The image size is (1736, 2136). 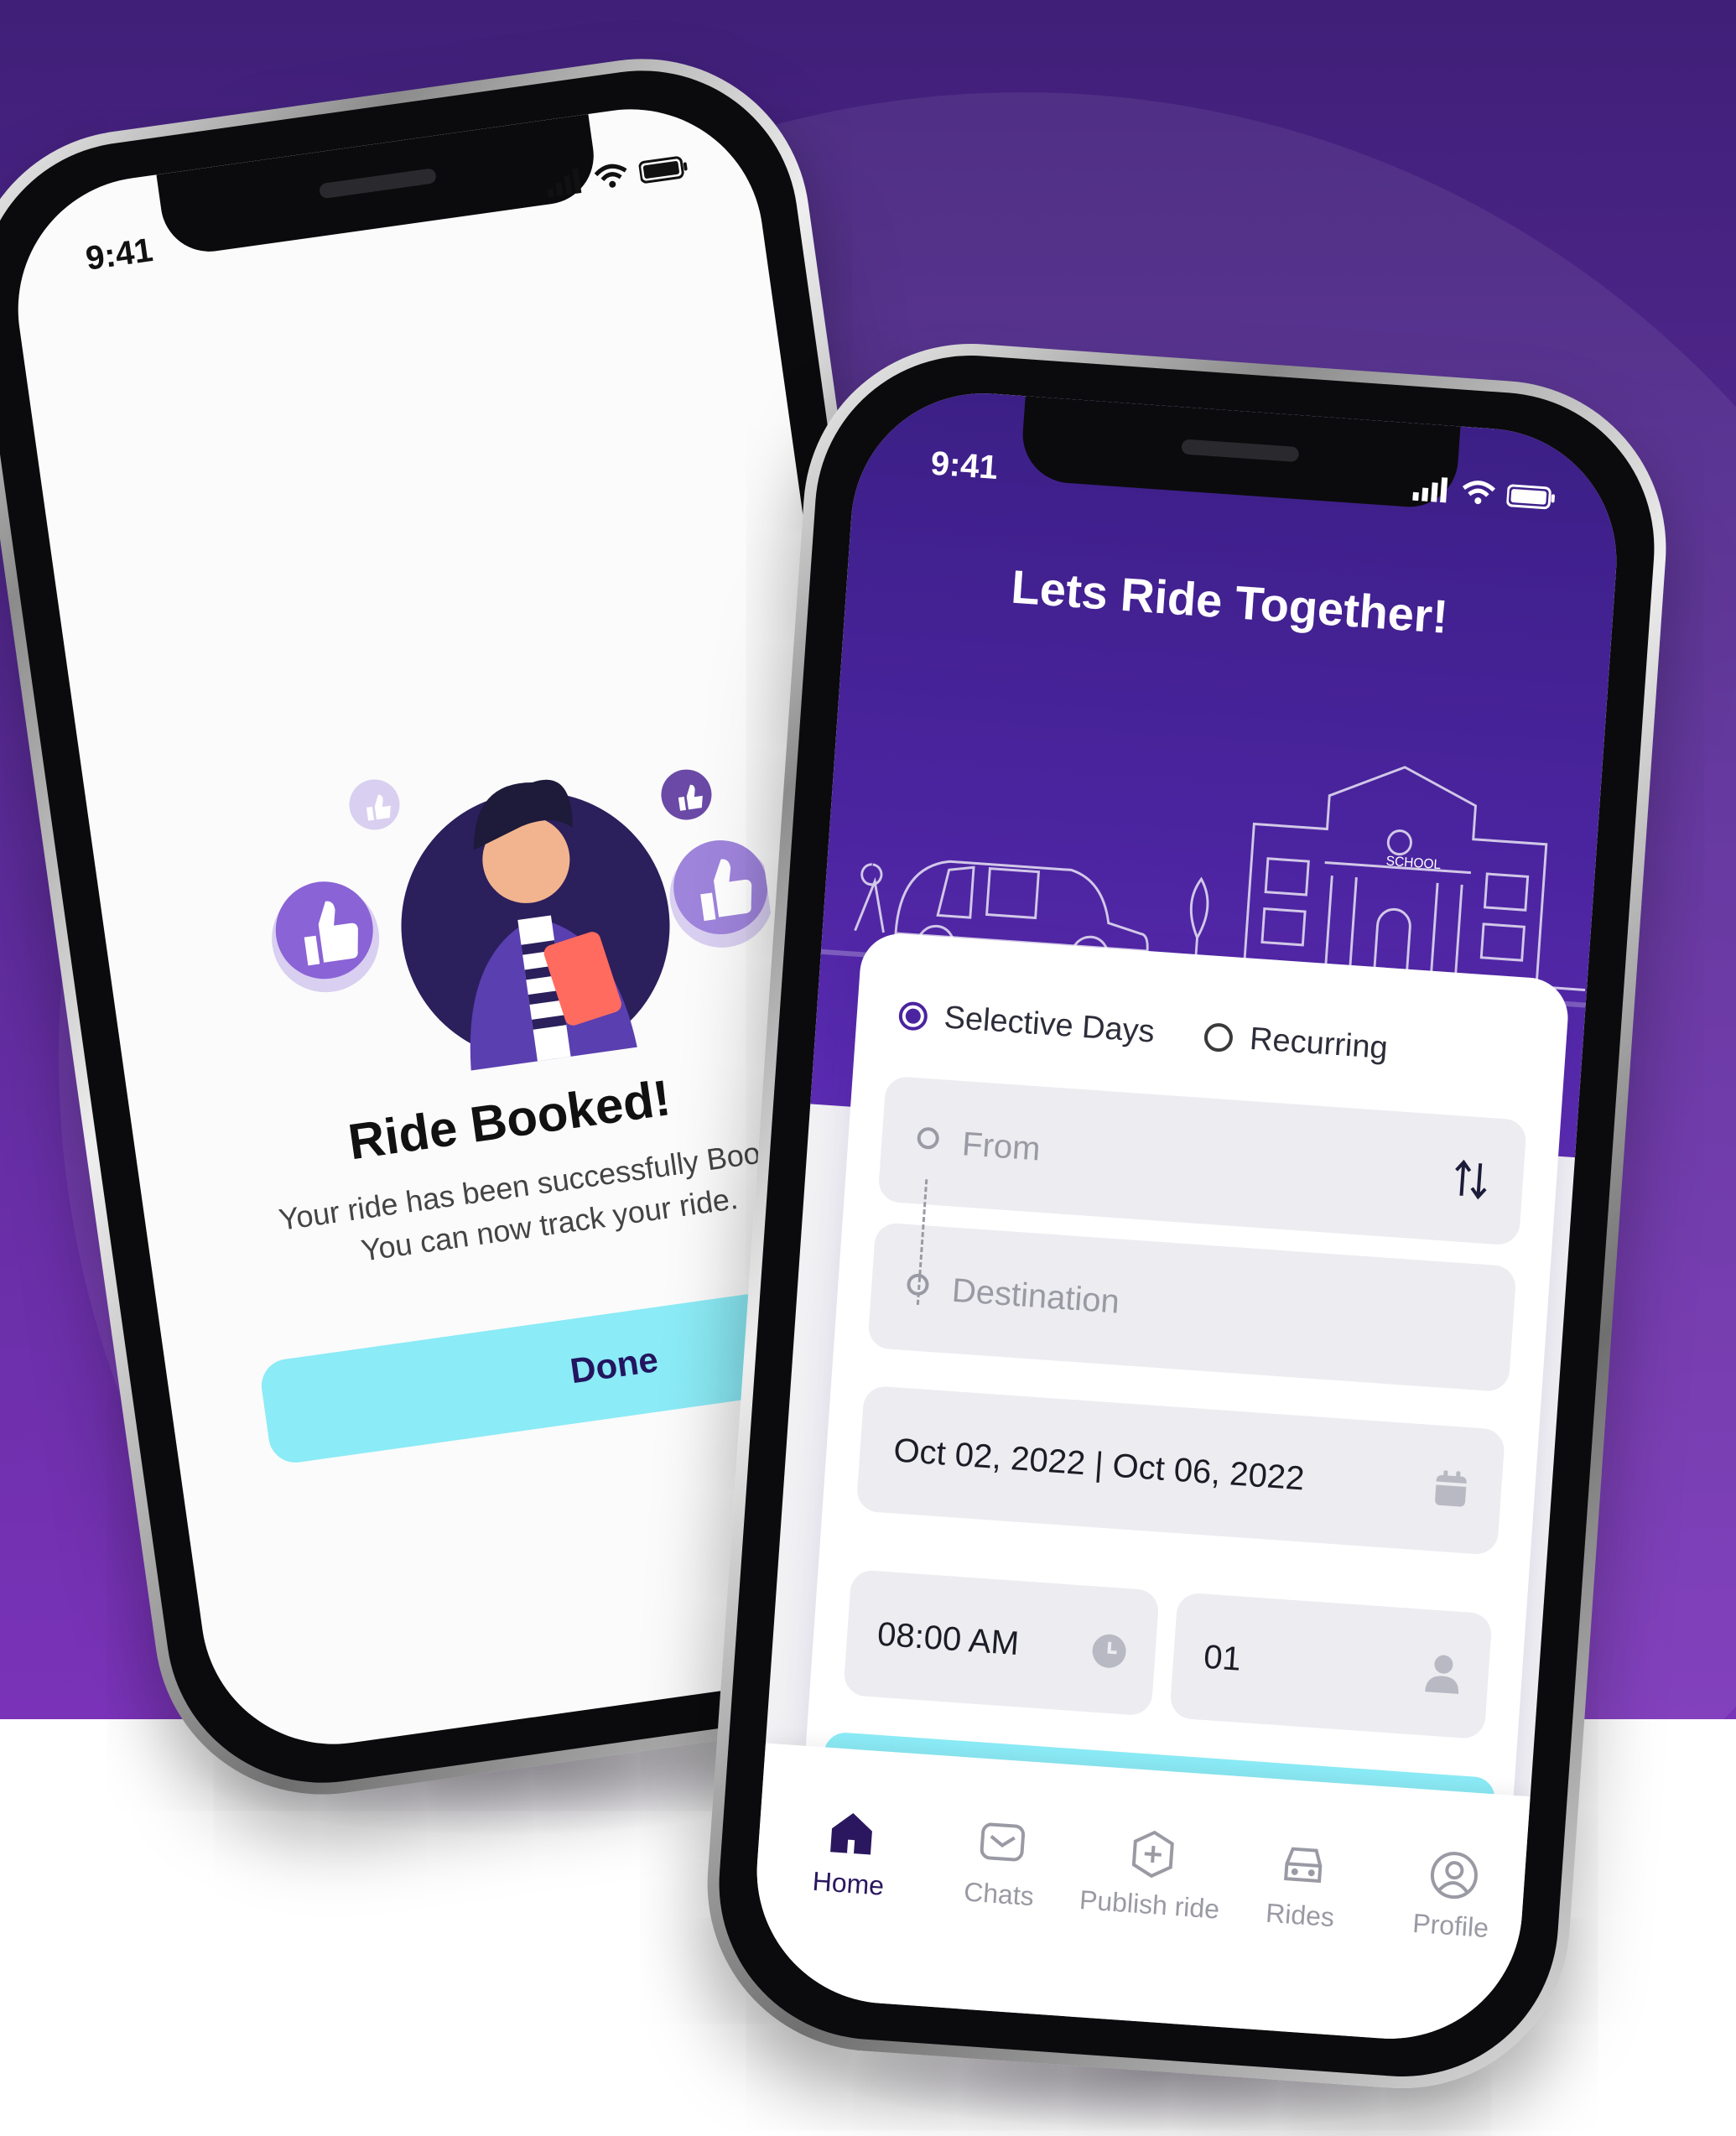 What do you see at coordinates (1304, 1865) in the screenshot?
I see `car-icon` at bounding box center [1304, 1865].